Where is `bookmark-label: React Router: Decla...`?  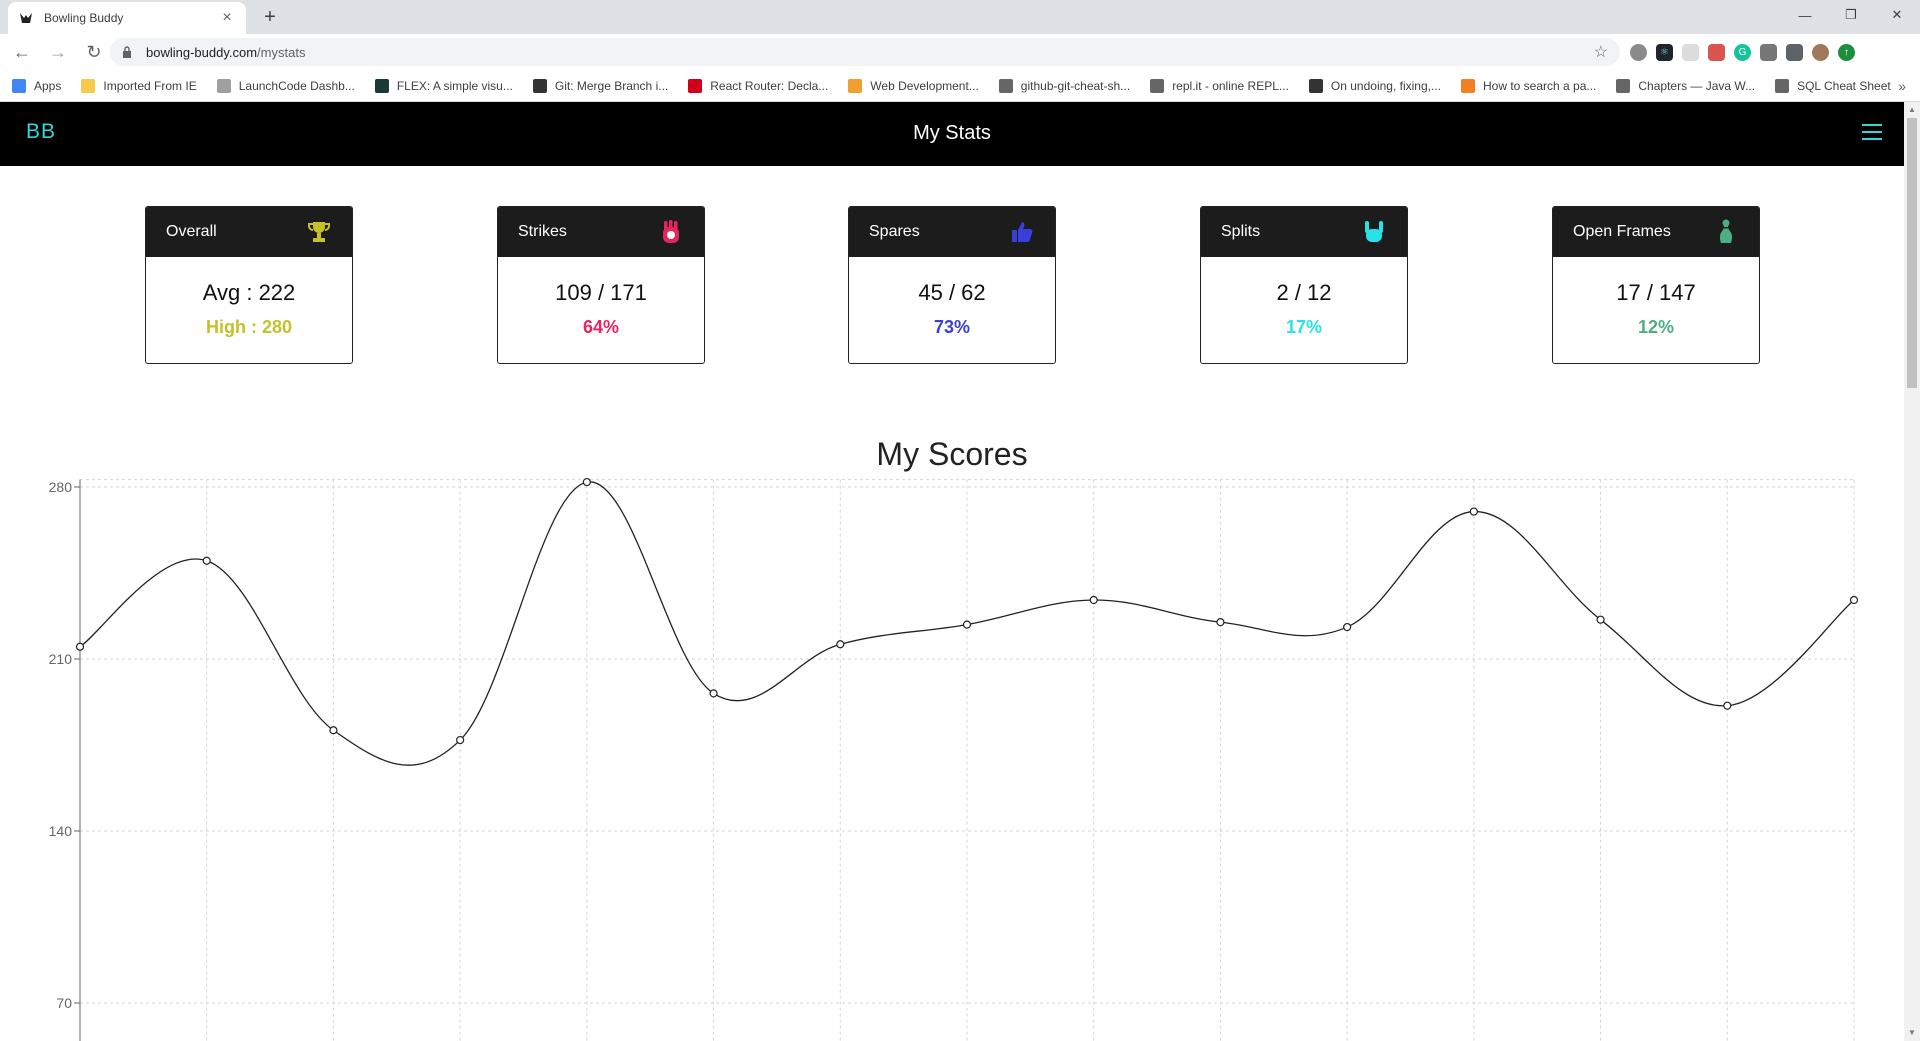 bookmark-label: React Router: Decla... is located at coordinates (769, 85).